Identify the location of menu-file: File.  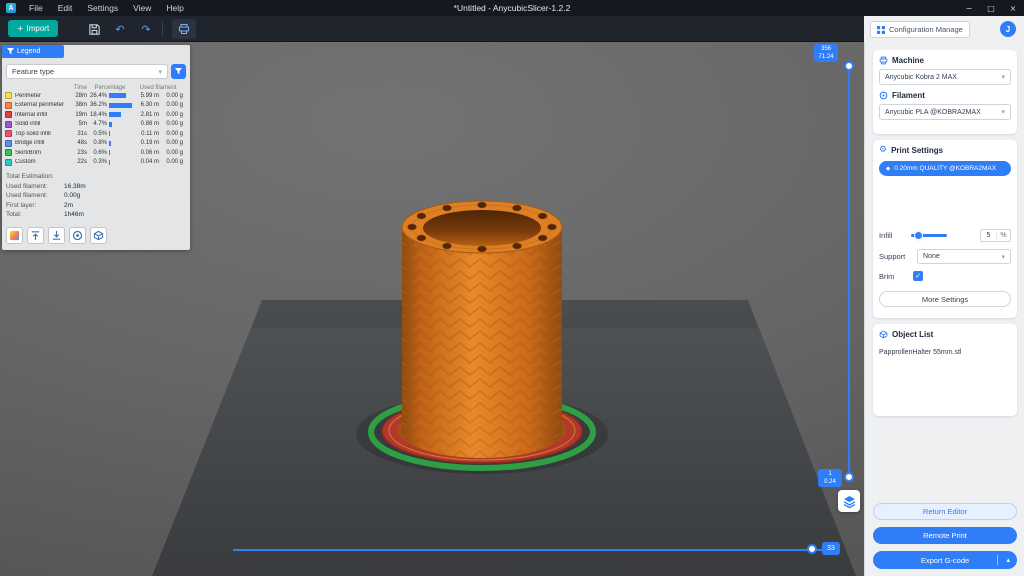
(36, 8).